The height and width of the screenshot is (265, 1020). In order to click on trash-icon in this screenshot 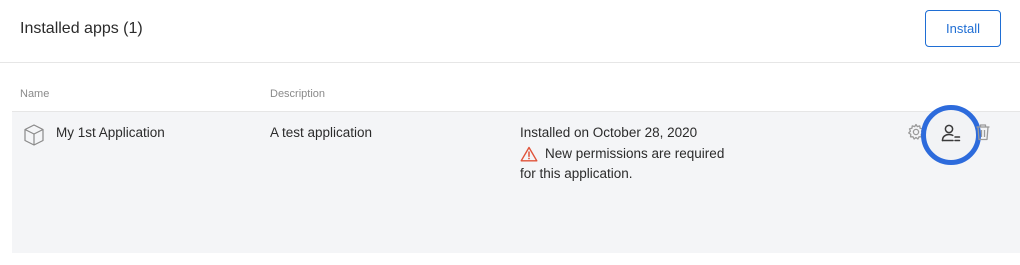, I will do `click(983, 132)`.